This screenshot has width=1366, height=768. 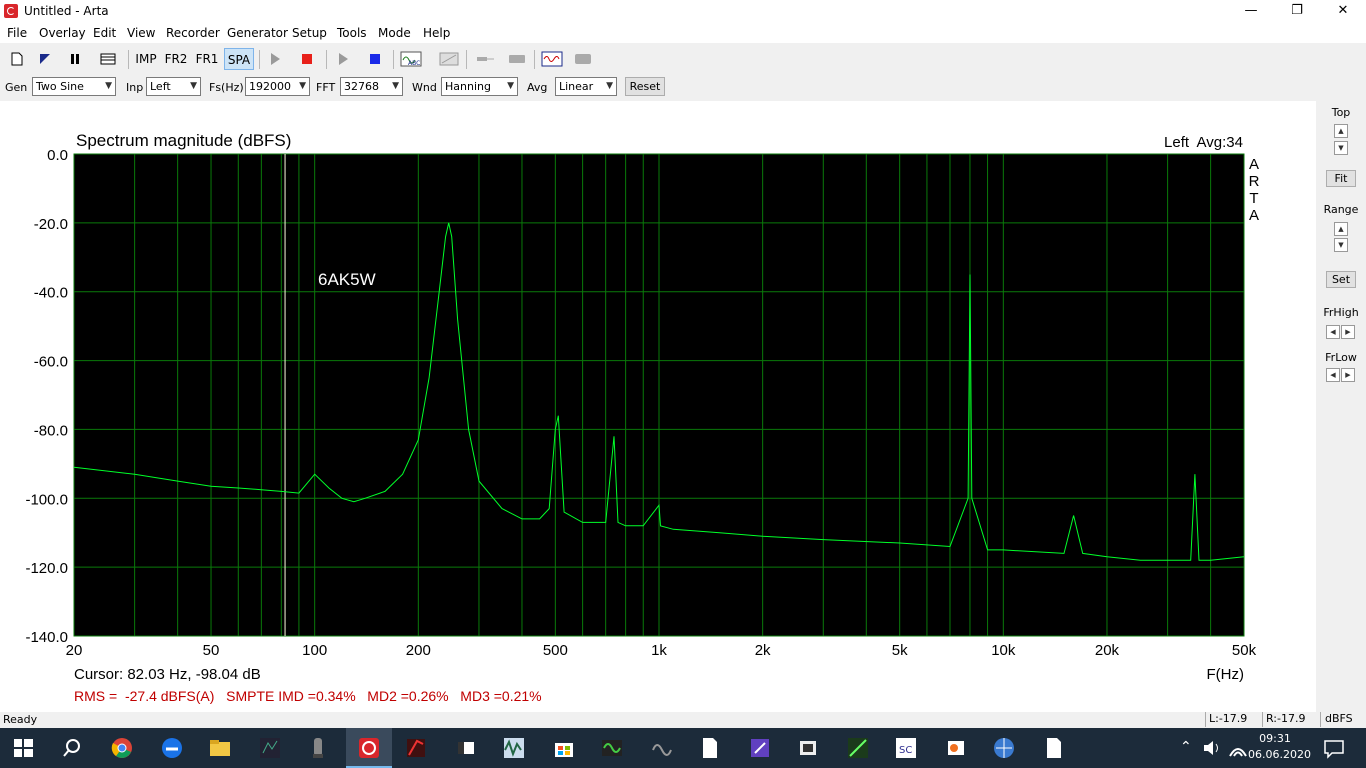 I want to click on card-app-icon, so click(x=808, y=748).